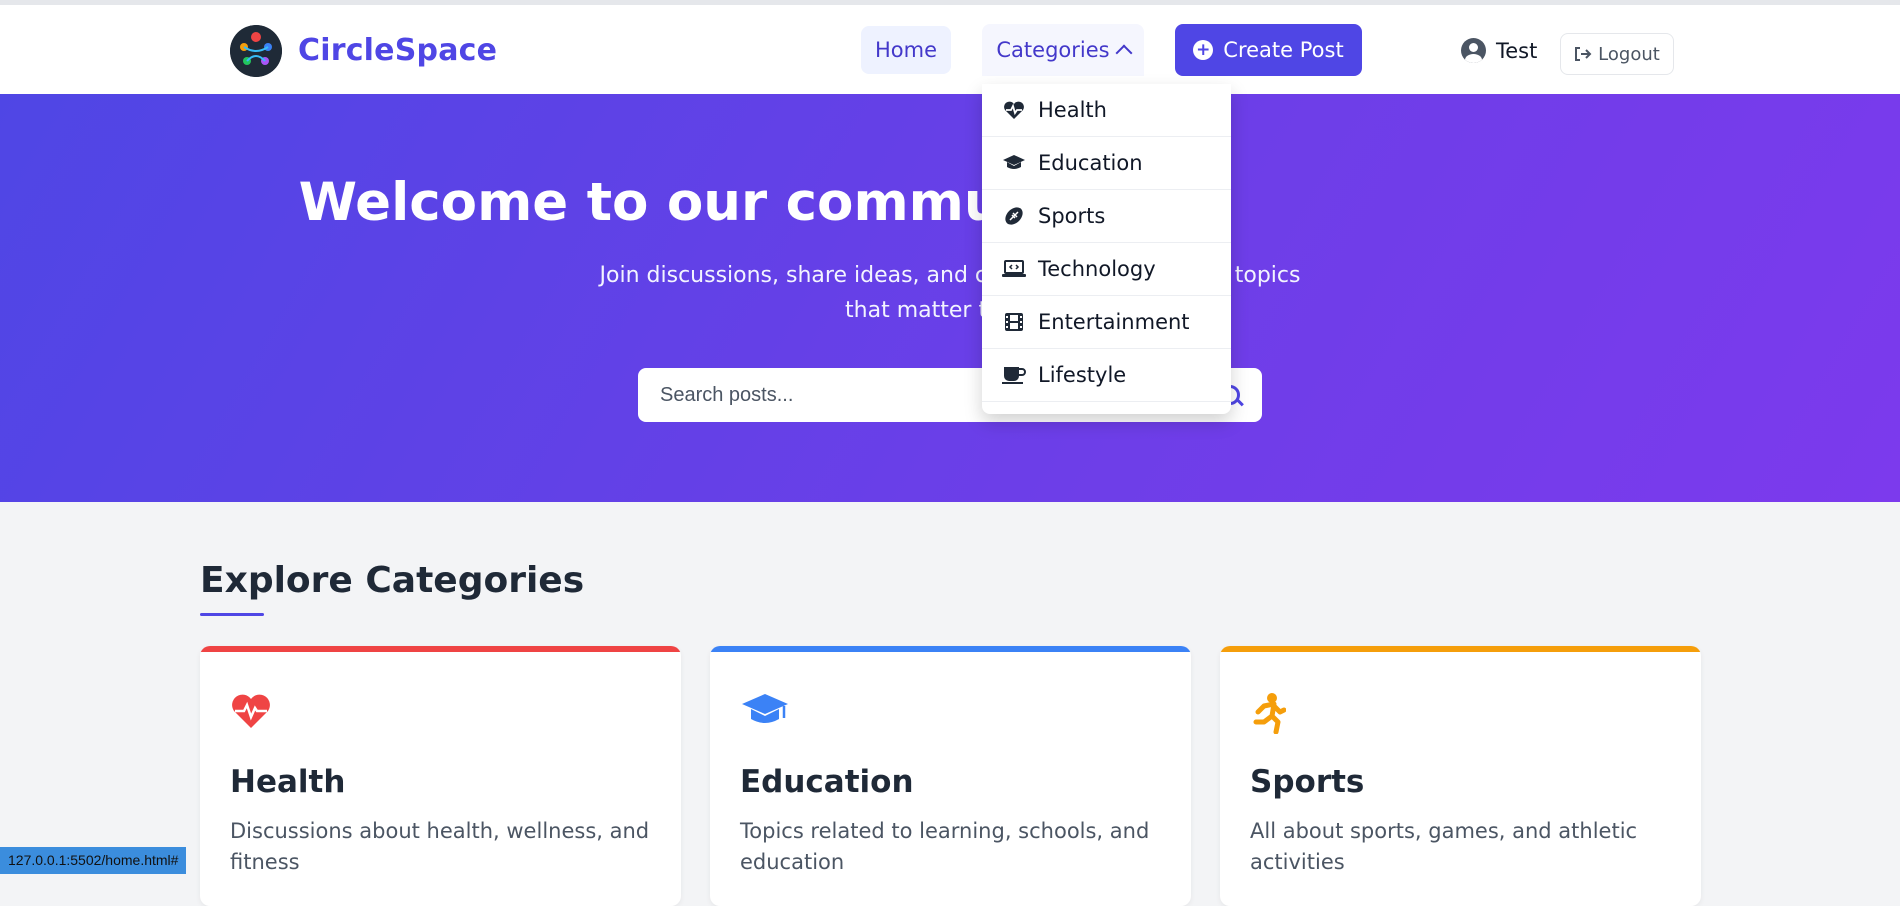 This screenshot has width=1900, height=906. What do you see at coordinates (1517, 50) in the screenshot?
I see `user-name: Test` at bounding box center [1517, 50].